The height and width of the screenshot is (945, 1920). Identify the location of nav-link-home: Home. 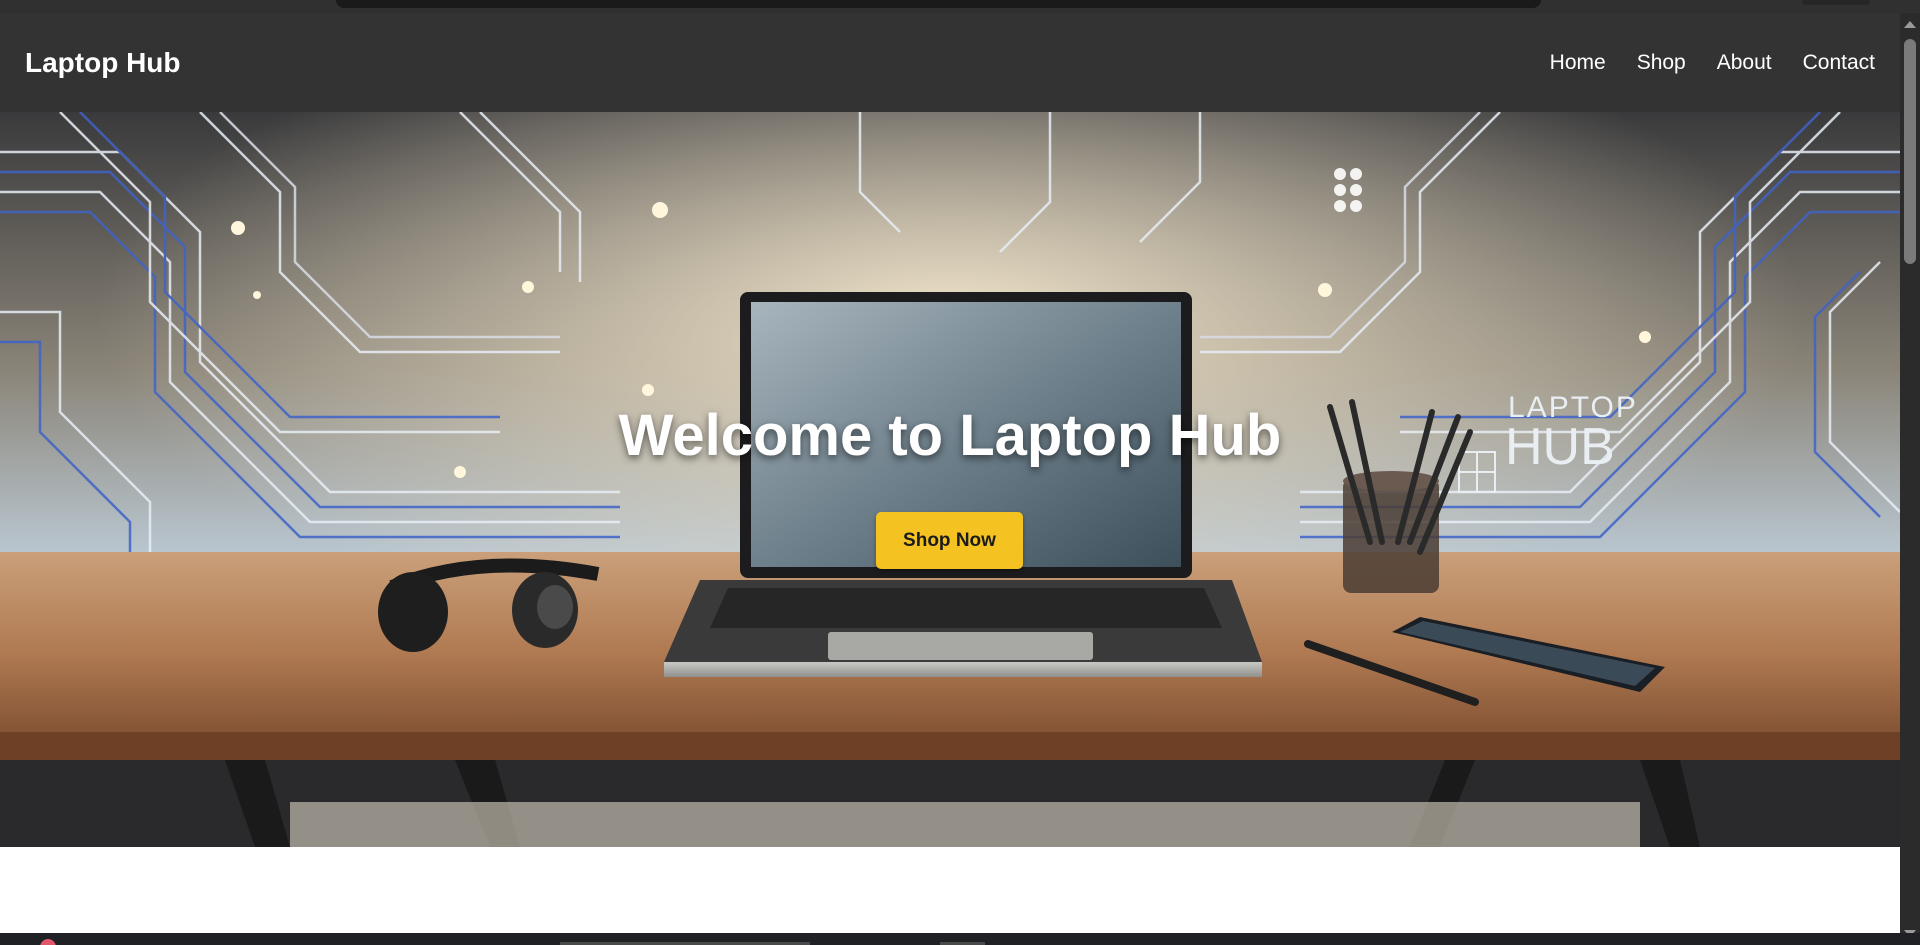
(1578, 63).